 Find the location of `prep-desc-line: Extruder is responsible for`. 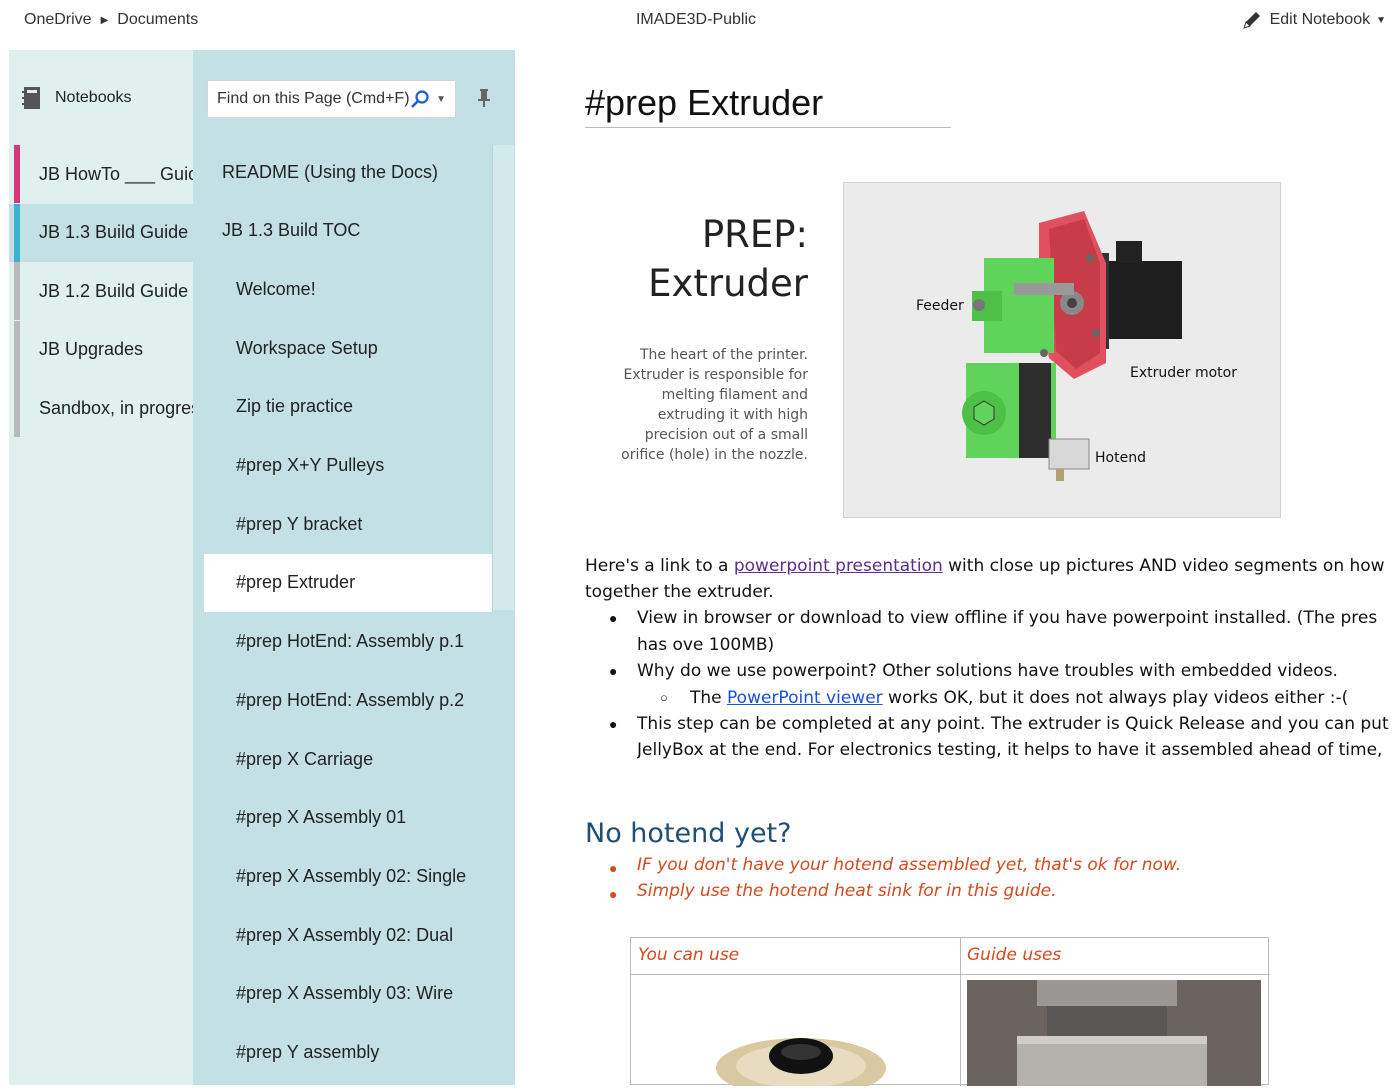

prep-desc-line: Extruder is responsible for is located at coordinates (715, 375).